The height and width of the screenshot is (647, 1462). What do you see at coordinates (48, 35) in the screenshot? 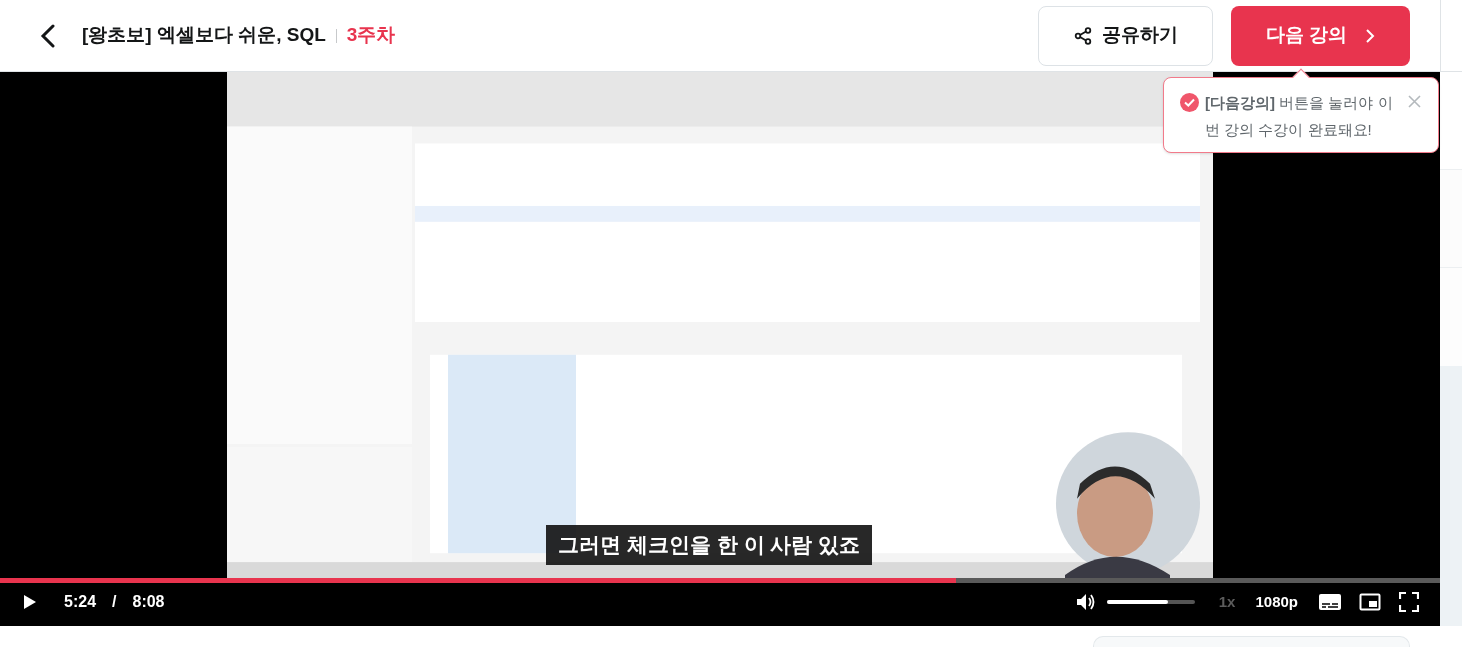
I see `back-icon` at bounding box center [48, 35].